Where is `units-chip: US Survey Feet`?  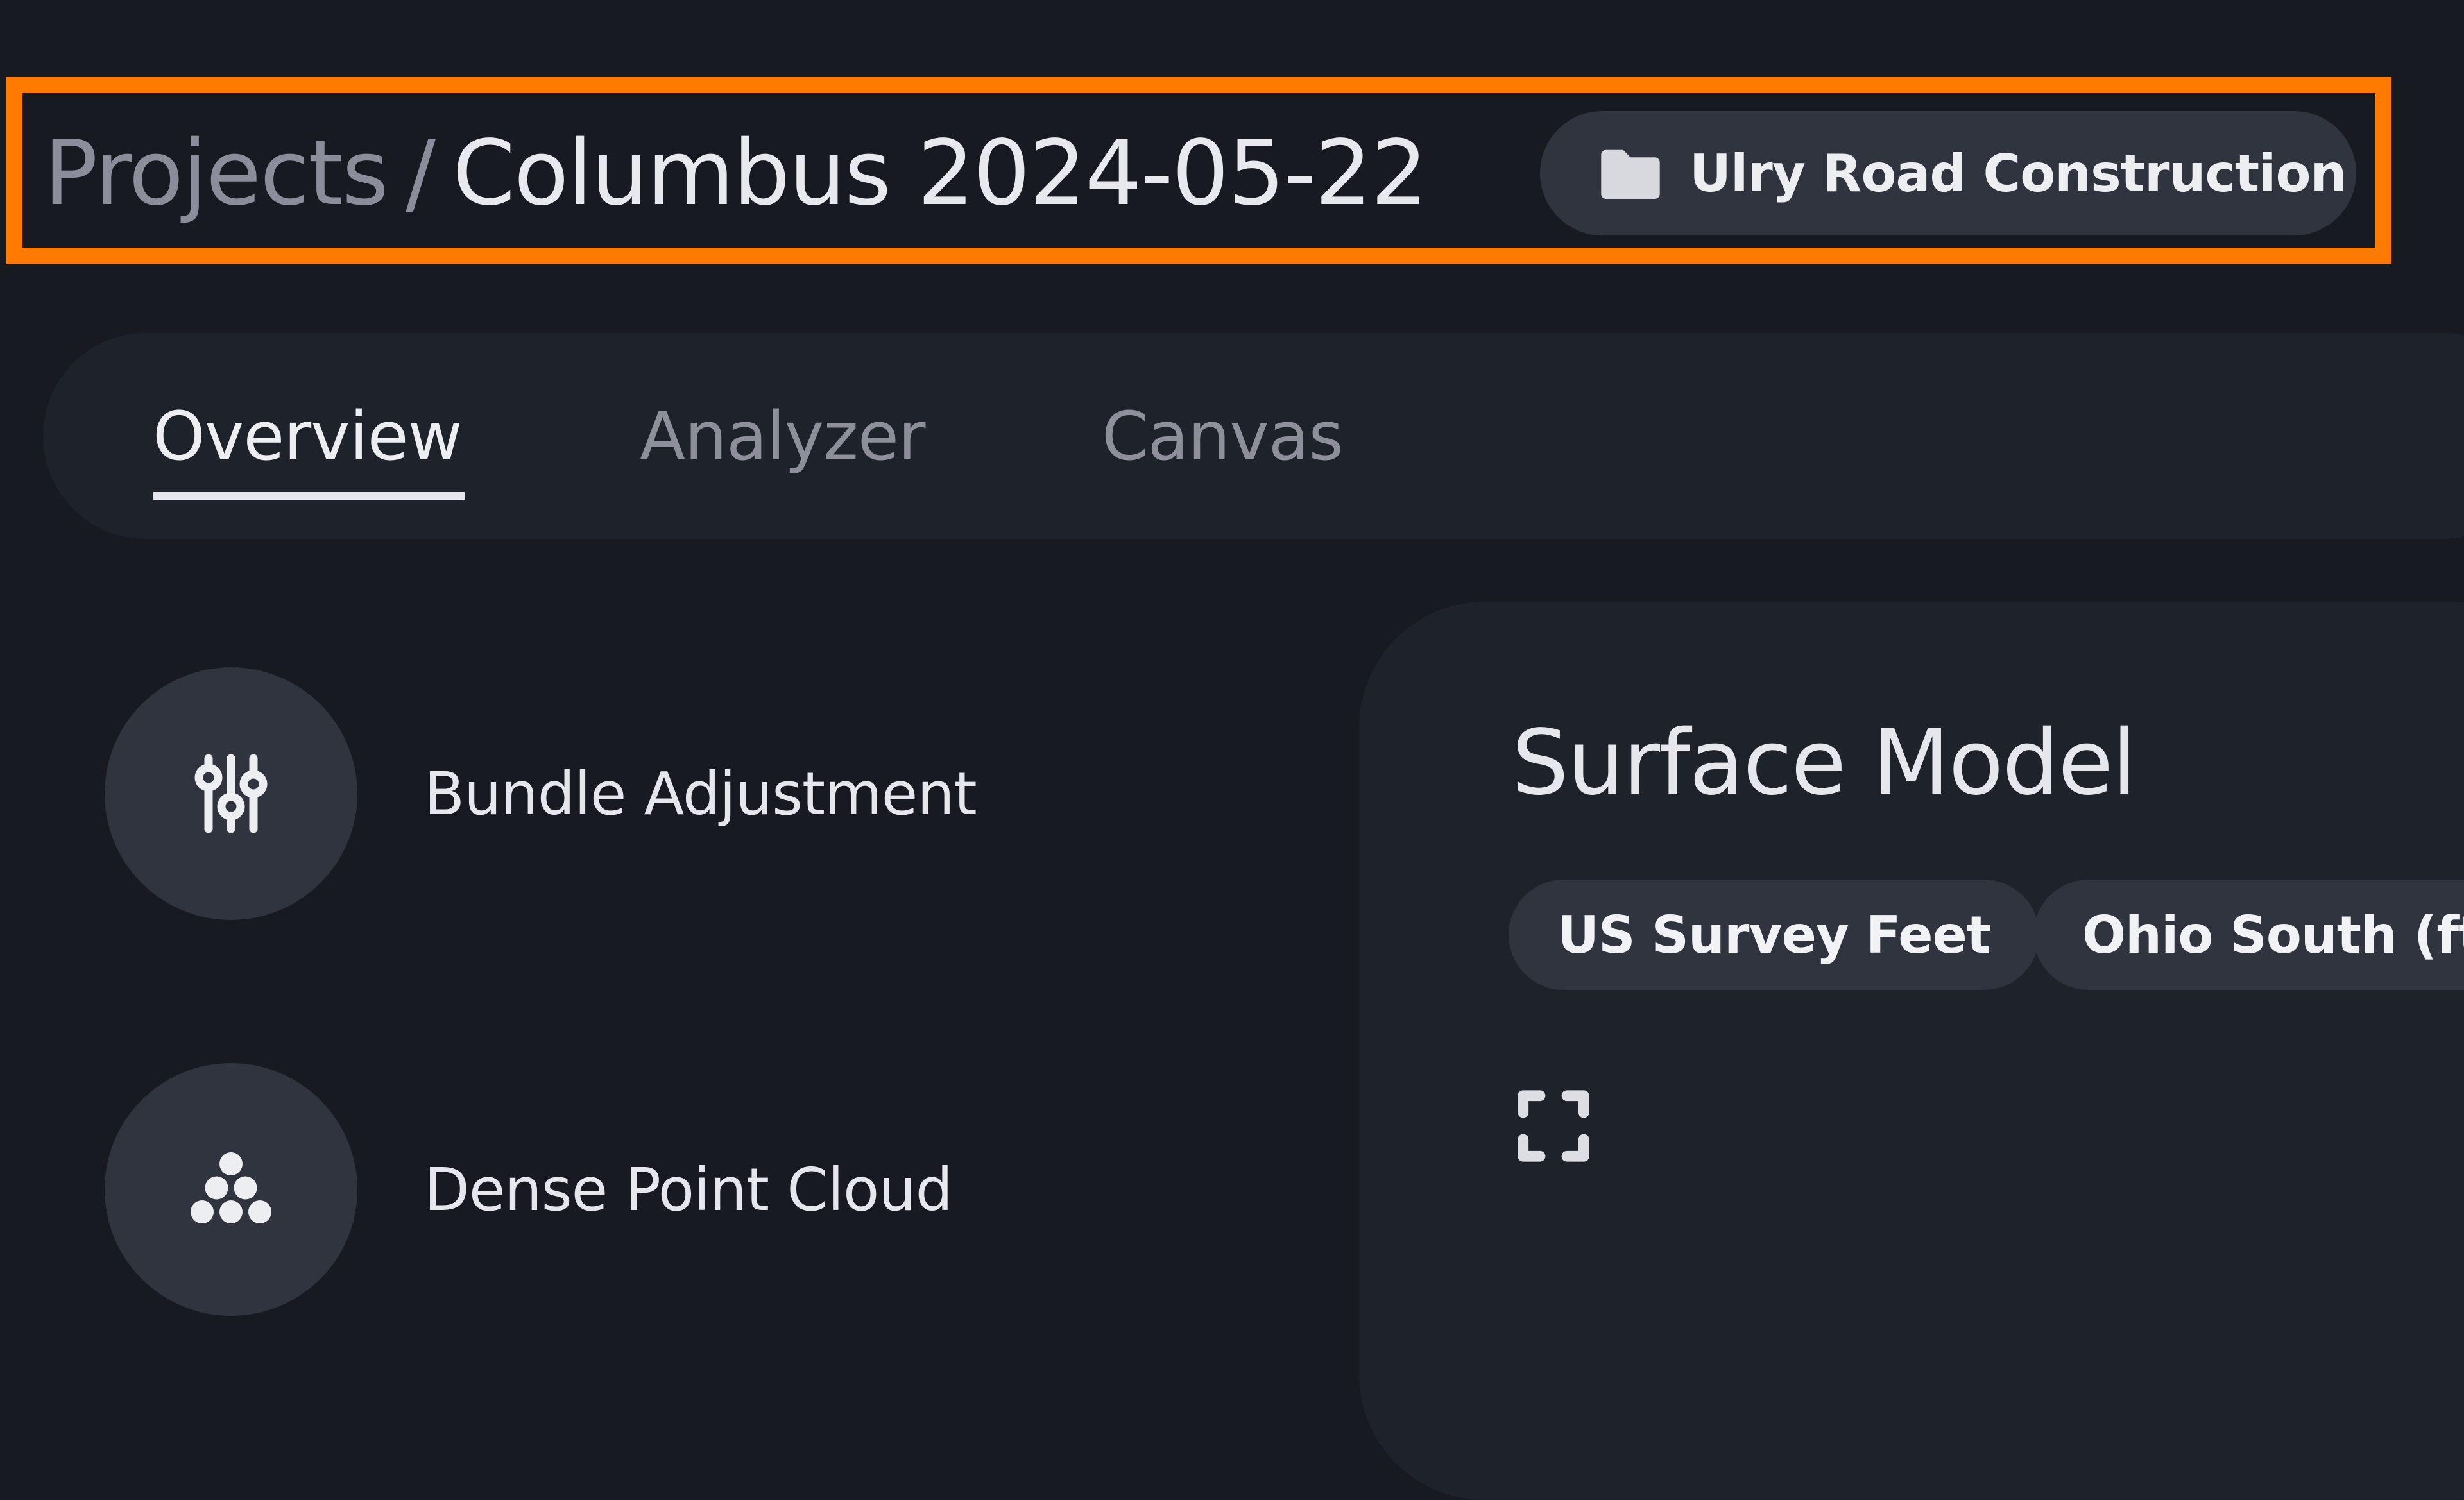
units-chip: US Survey Feet is located at coordinates (1775, 935).